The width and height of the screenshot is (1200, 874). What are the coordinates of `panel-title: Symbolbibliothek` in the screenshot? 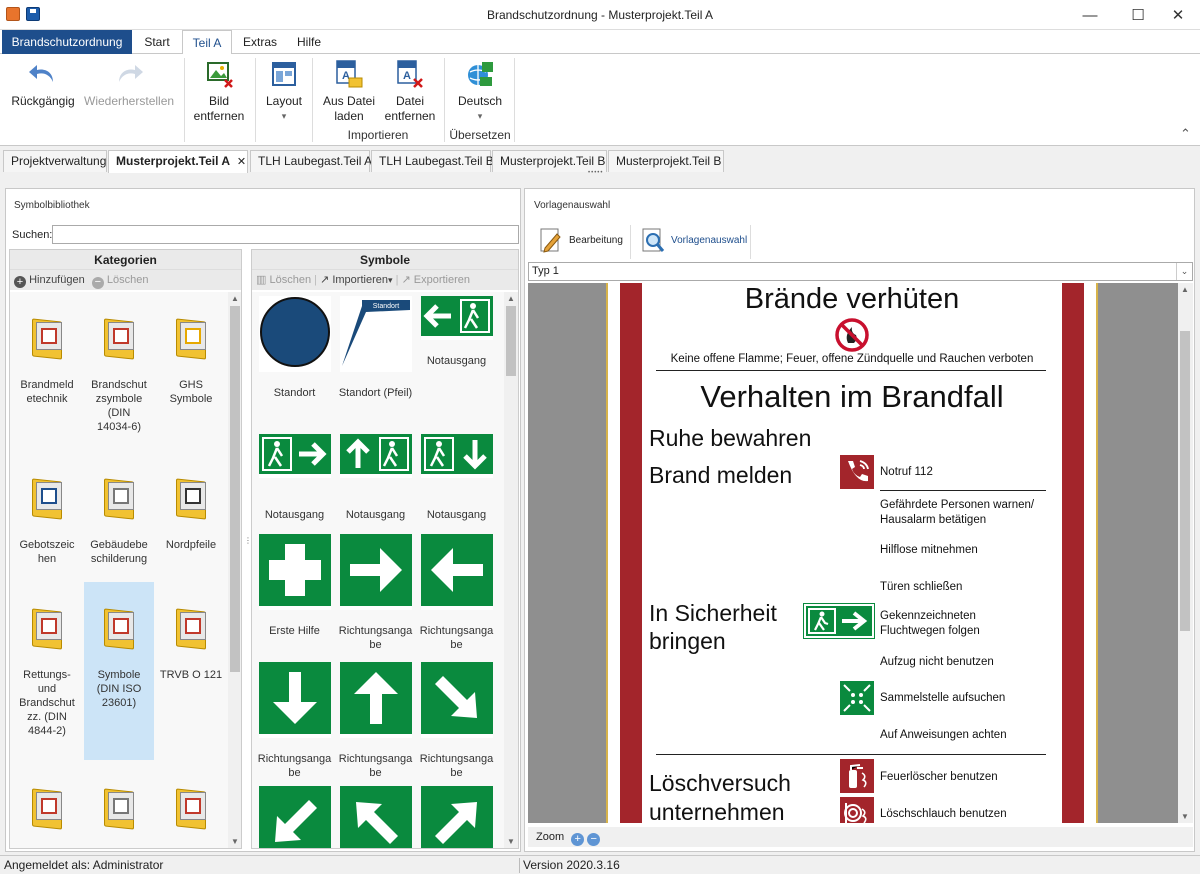 It's located at (52, 205).